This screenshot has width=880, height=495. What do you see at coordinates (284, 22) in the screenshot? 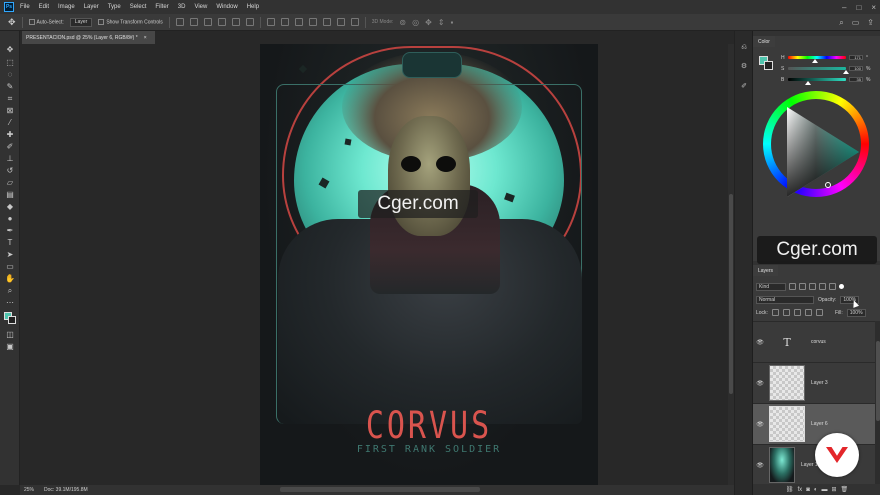
I see `distribute-middle-icon` at bounding box center [284, 22].